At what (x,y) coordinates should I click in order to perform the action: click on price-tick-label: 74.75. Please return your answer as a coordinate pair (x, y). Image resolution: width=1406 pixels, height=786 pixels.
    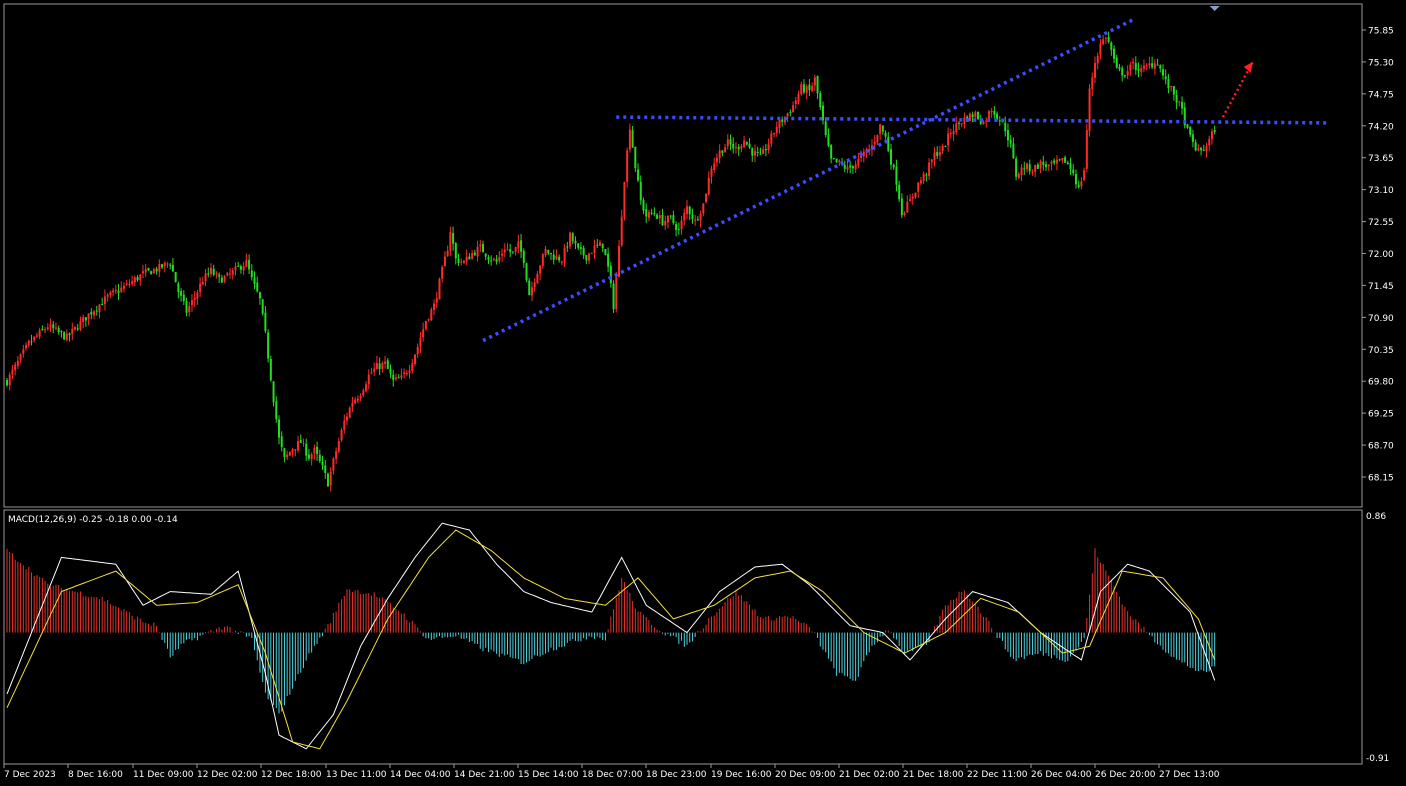
    Looking at the image, I should click on (1381, 95).